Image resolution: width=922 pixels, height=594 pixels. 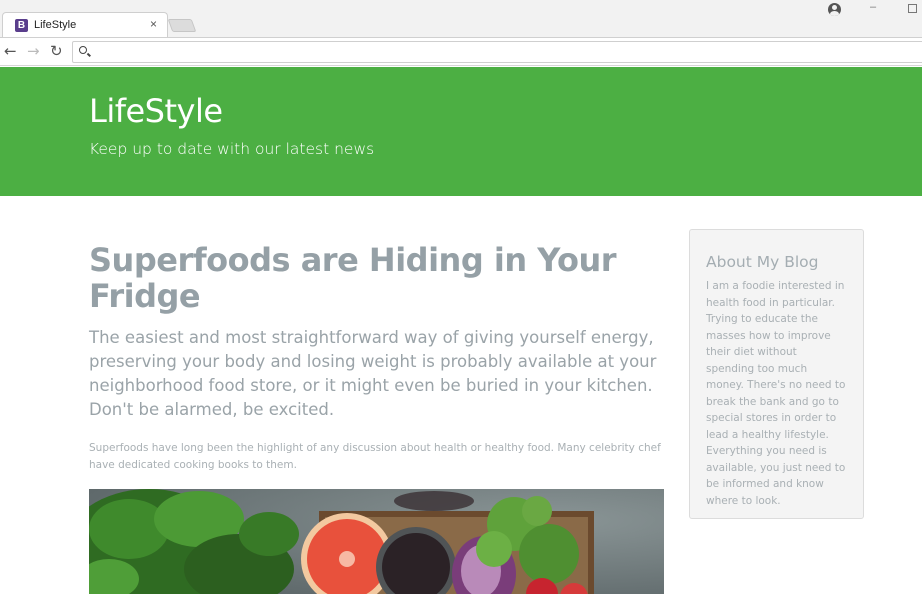 What do you see at coordinates (156, 111) in the screenshot?
I see `site-title: LifeStyle` at bounding box center [156, 111].